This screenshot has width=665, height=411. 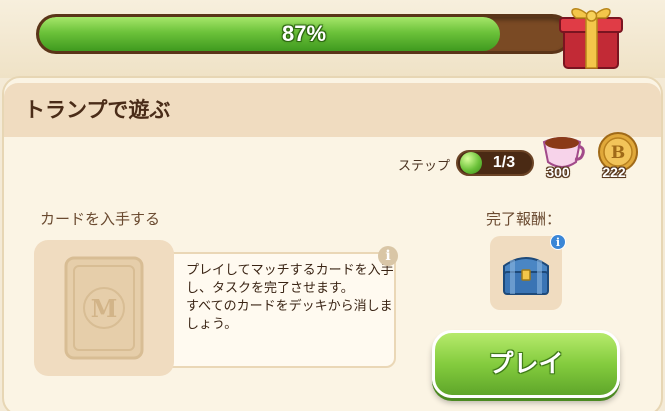 I want to click on step-progress-icon, so click(x=471, y=163).